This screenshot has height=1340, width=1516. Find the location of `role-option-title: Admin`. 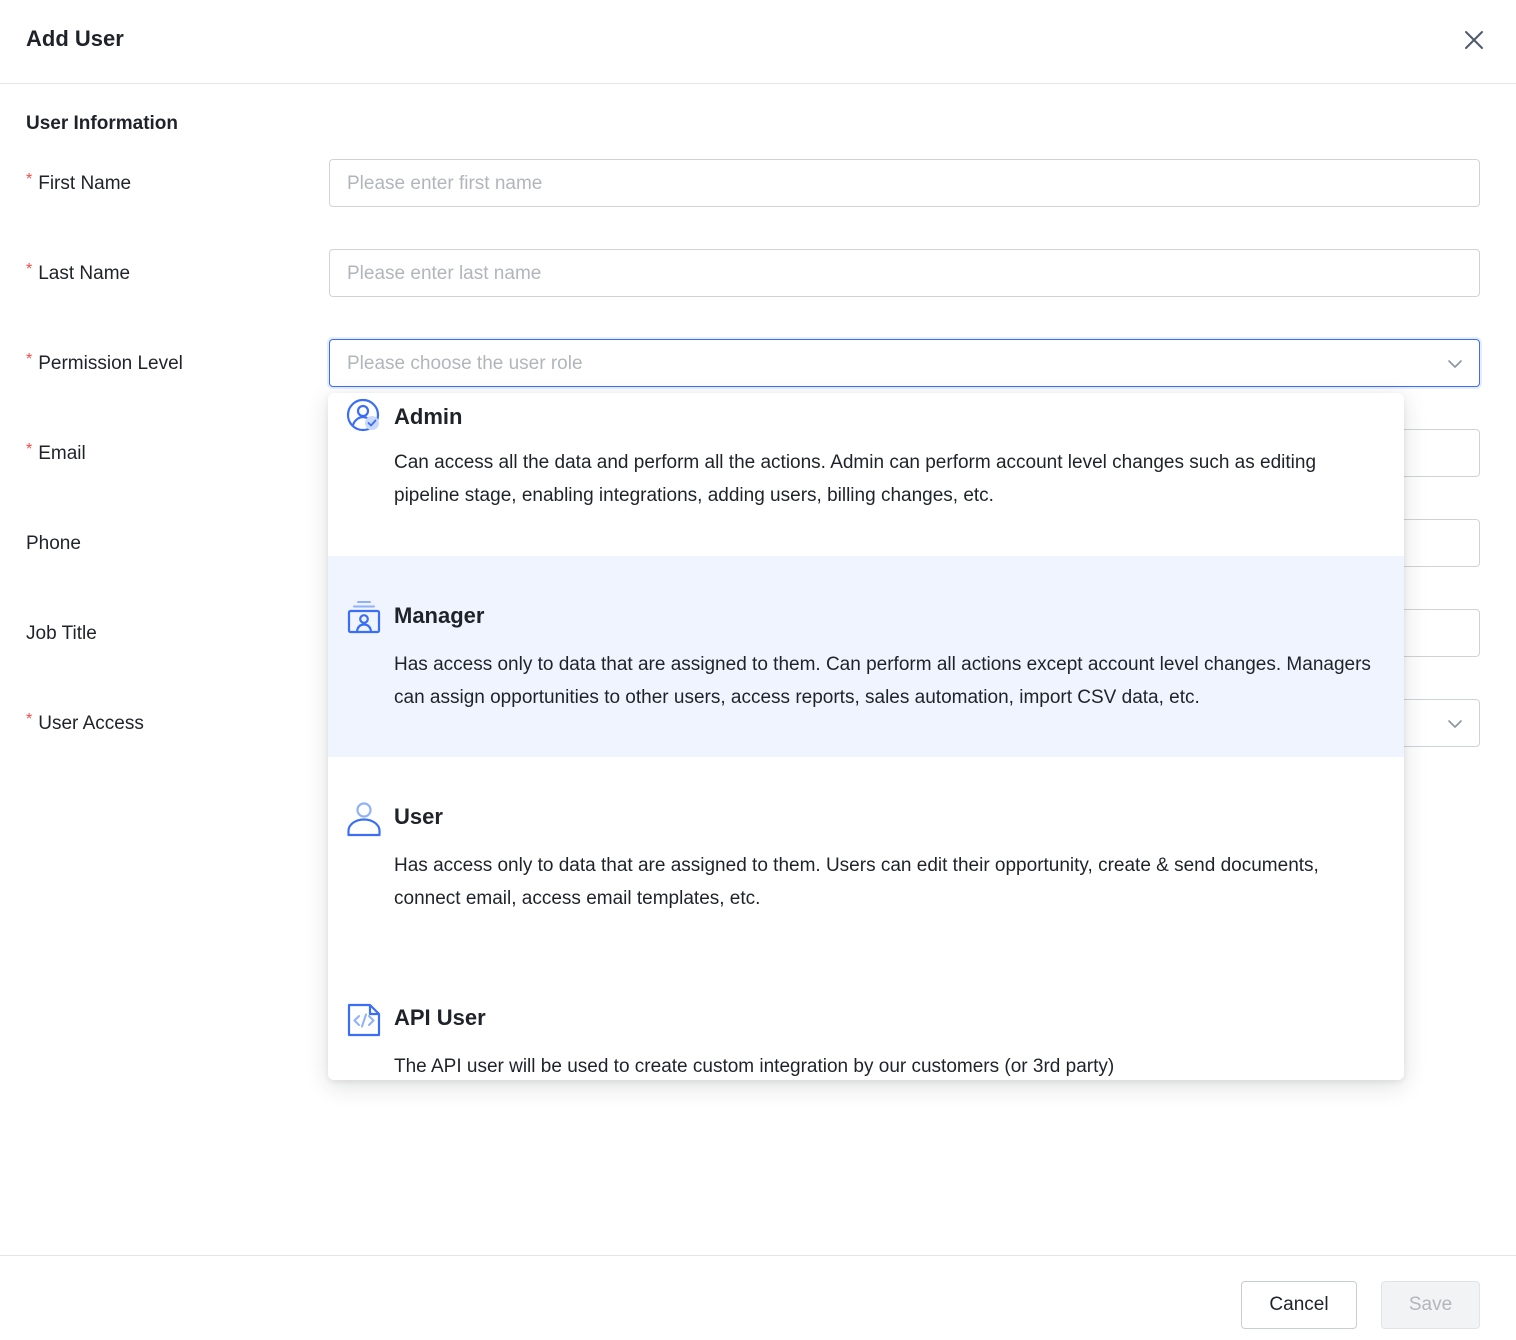

role-option-title: Admin is located at coordinates (428, 416).